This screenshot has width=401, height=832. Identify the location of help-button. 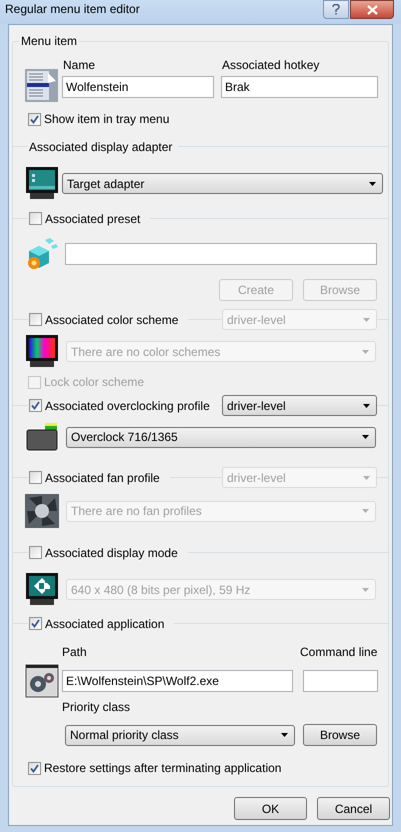
(336, 9).